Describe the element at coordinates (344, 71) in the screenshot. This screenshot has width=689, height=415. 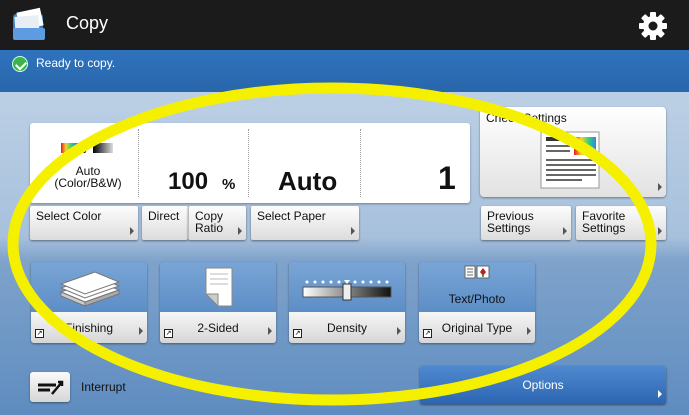
I see `status-bar: Ready to copy.` at that location.